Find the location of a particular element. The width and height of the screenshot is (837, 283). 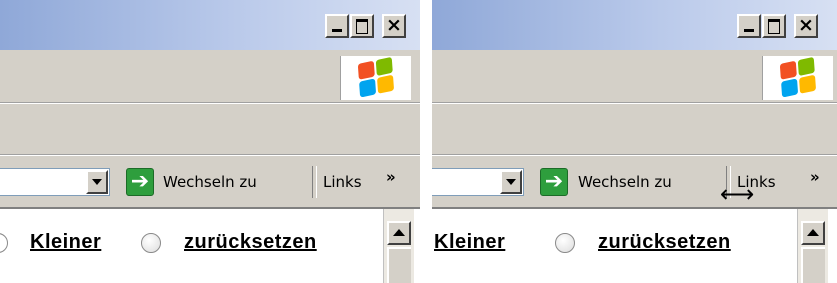

resize-cursor-icon: ⟷ is located at coordinates (737, 194).